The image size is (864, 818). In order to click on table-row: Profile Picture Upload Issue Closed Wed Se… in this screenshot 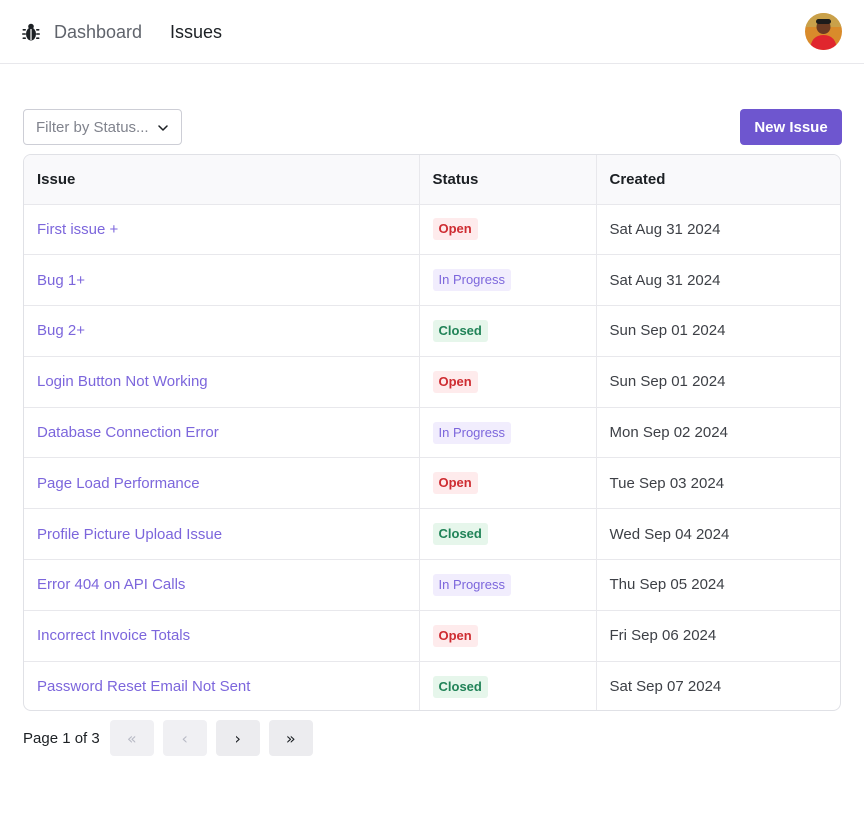, I will do `click(432, 534)`.